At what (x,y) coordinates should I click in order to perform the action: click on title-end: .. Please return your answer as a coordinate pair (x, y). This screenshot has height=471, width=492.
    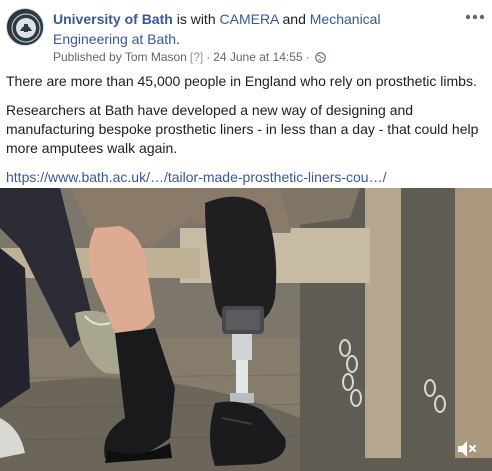
    Looking at the image, I should click on (177, 39).